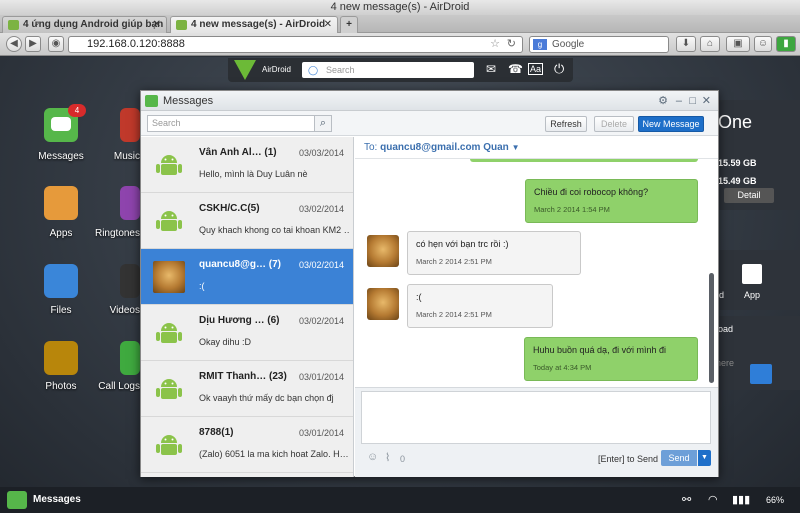 The image size is (800, 513). What do you see at coordinates (387, 457) in the screenshot?
I see `attach-icon: ⌇` at bounding box center [387, 457].